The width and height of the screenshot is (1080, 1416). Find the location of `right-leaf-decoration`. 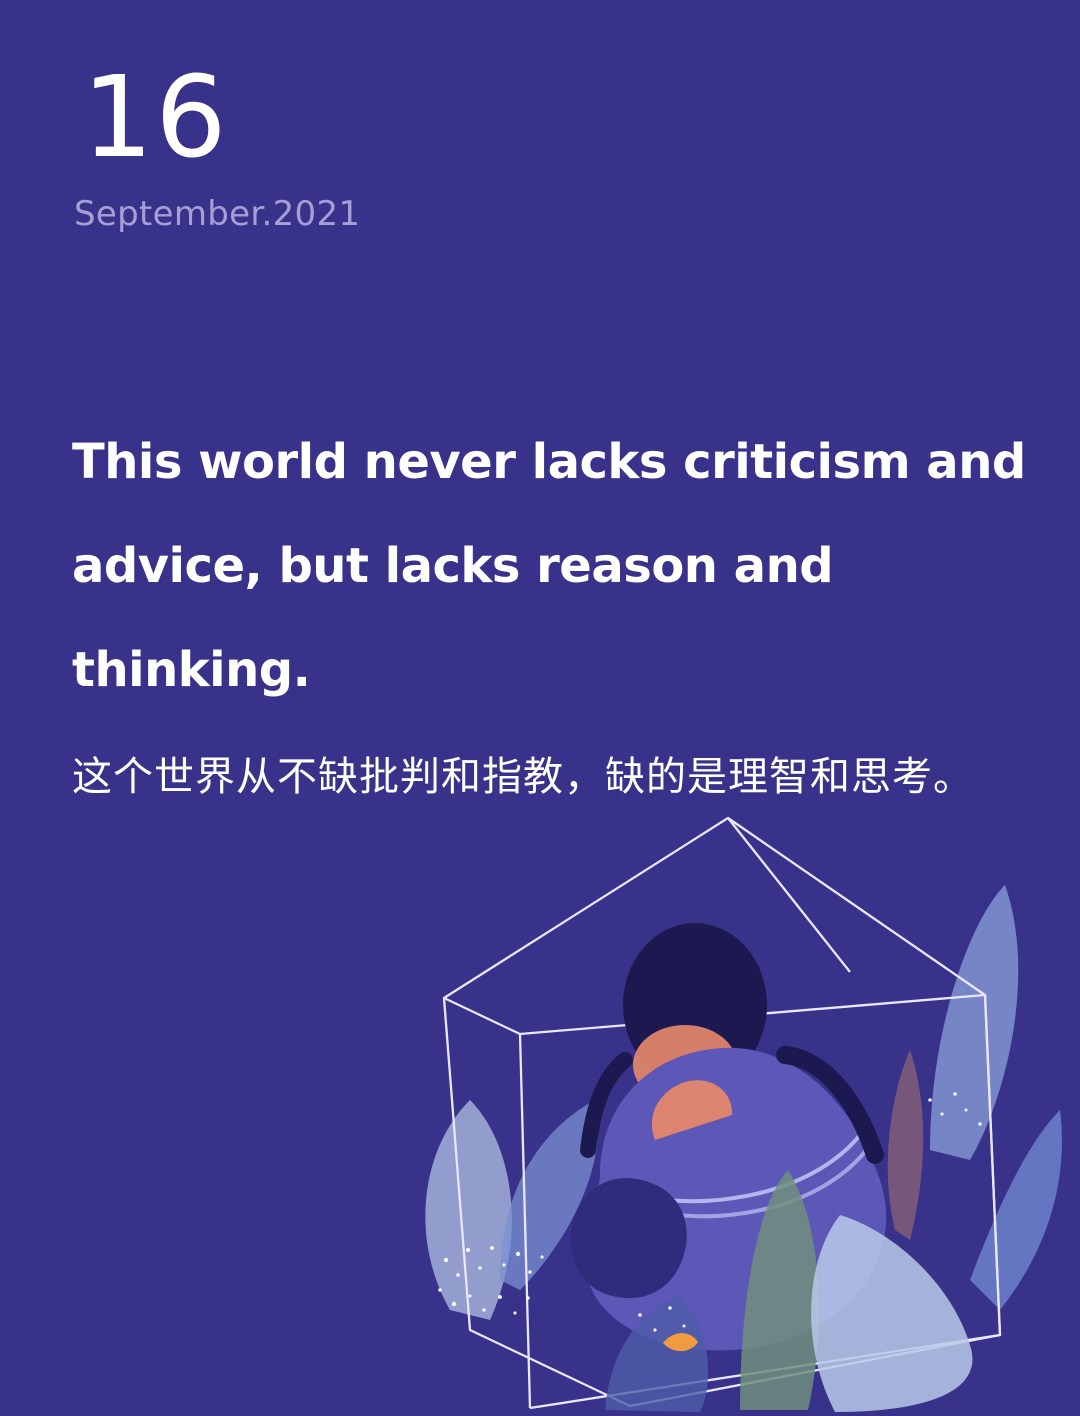

right-leaf-decoration is located at coordinates (1016, 1210).